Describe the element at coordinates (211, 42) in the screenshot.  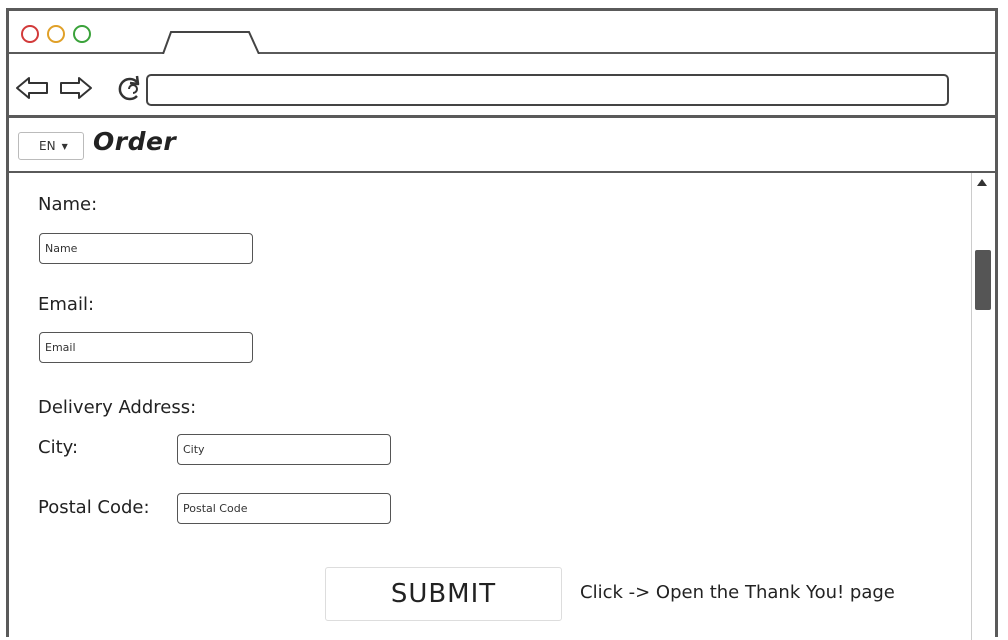
I see `browser-tab` at that location.